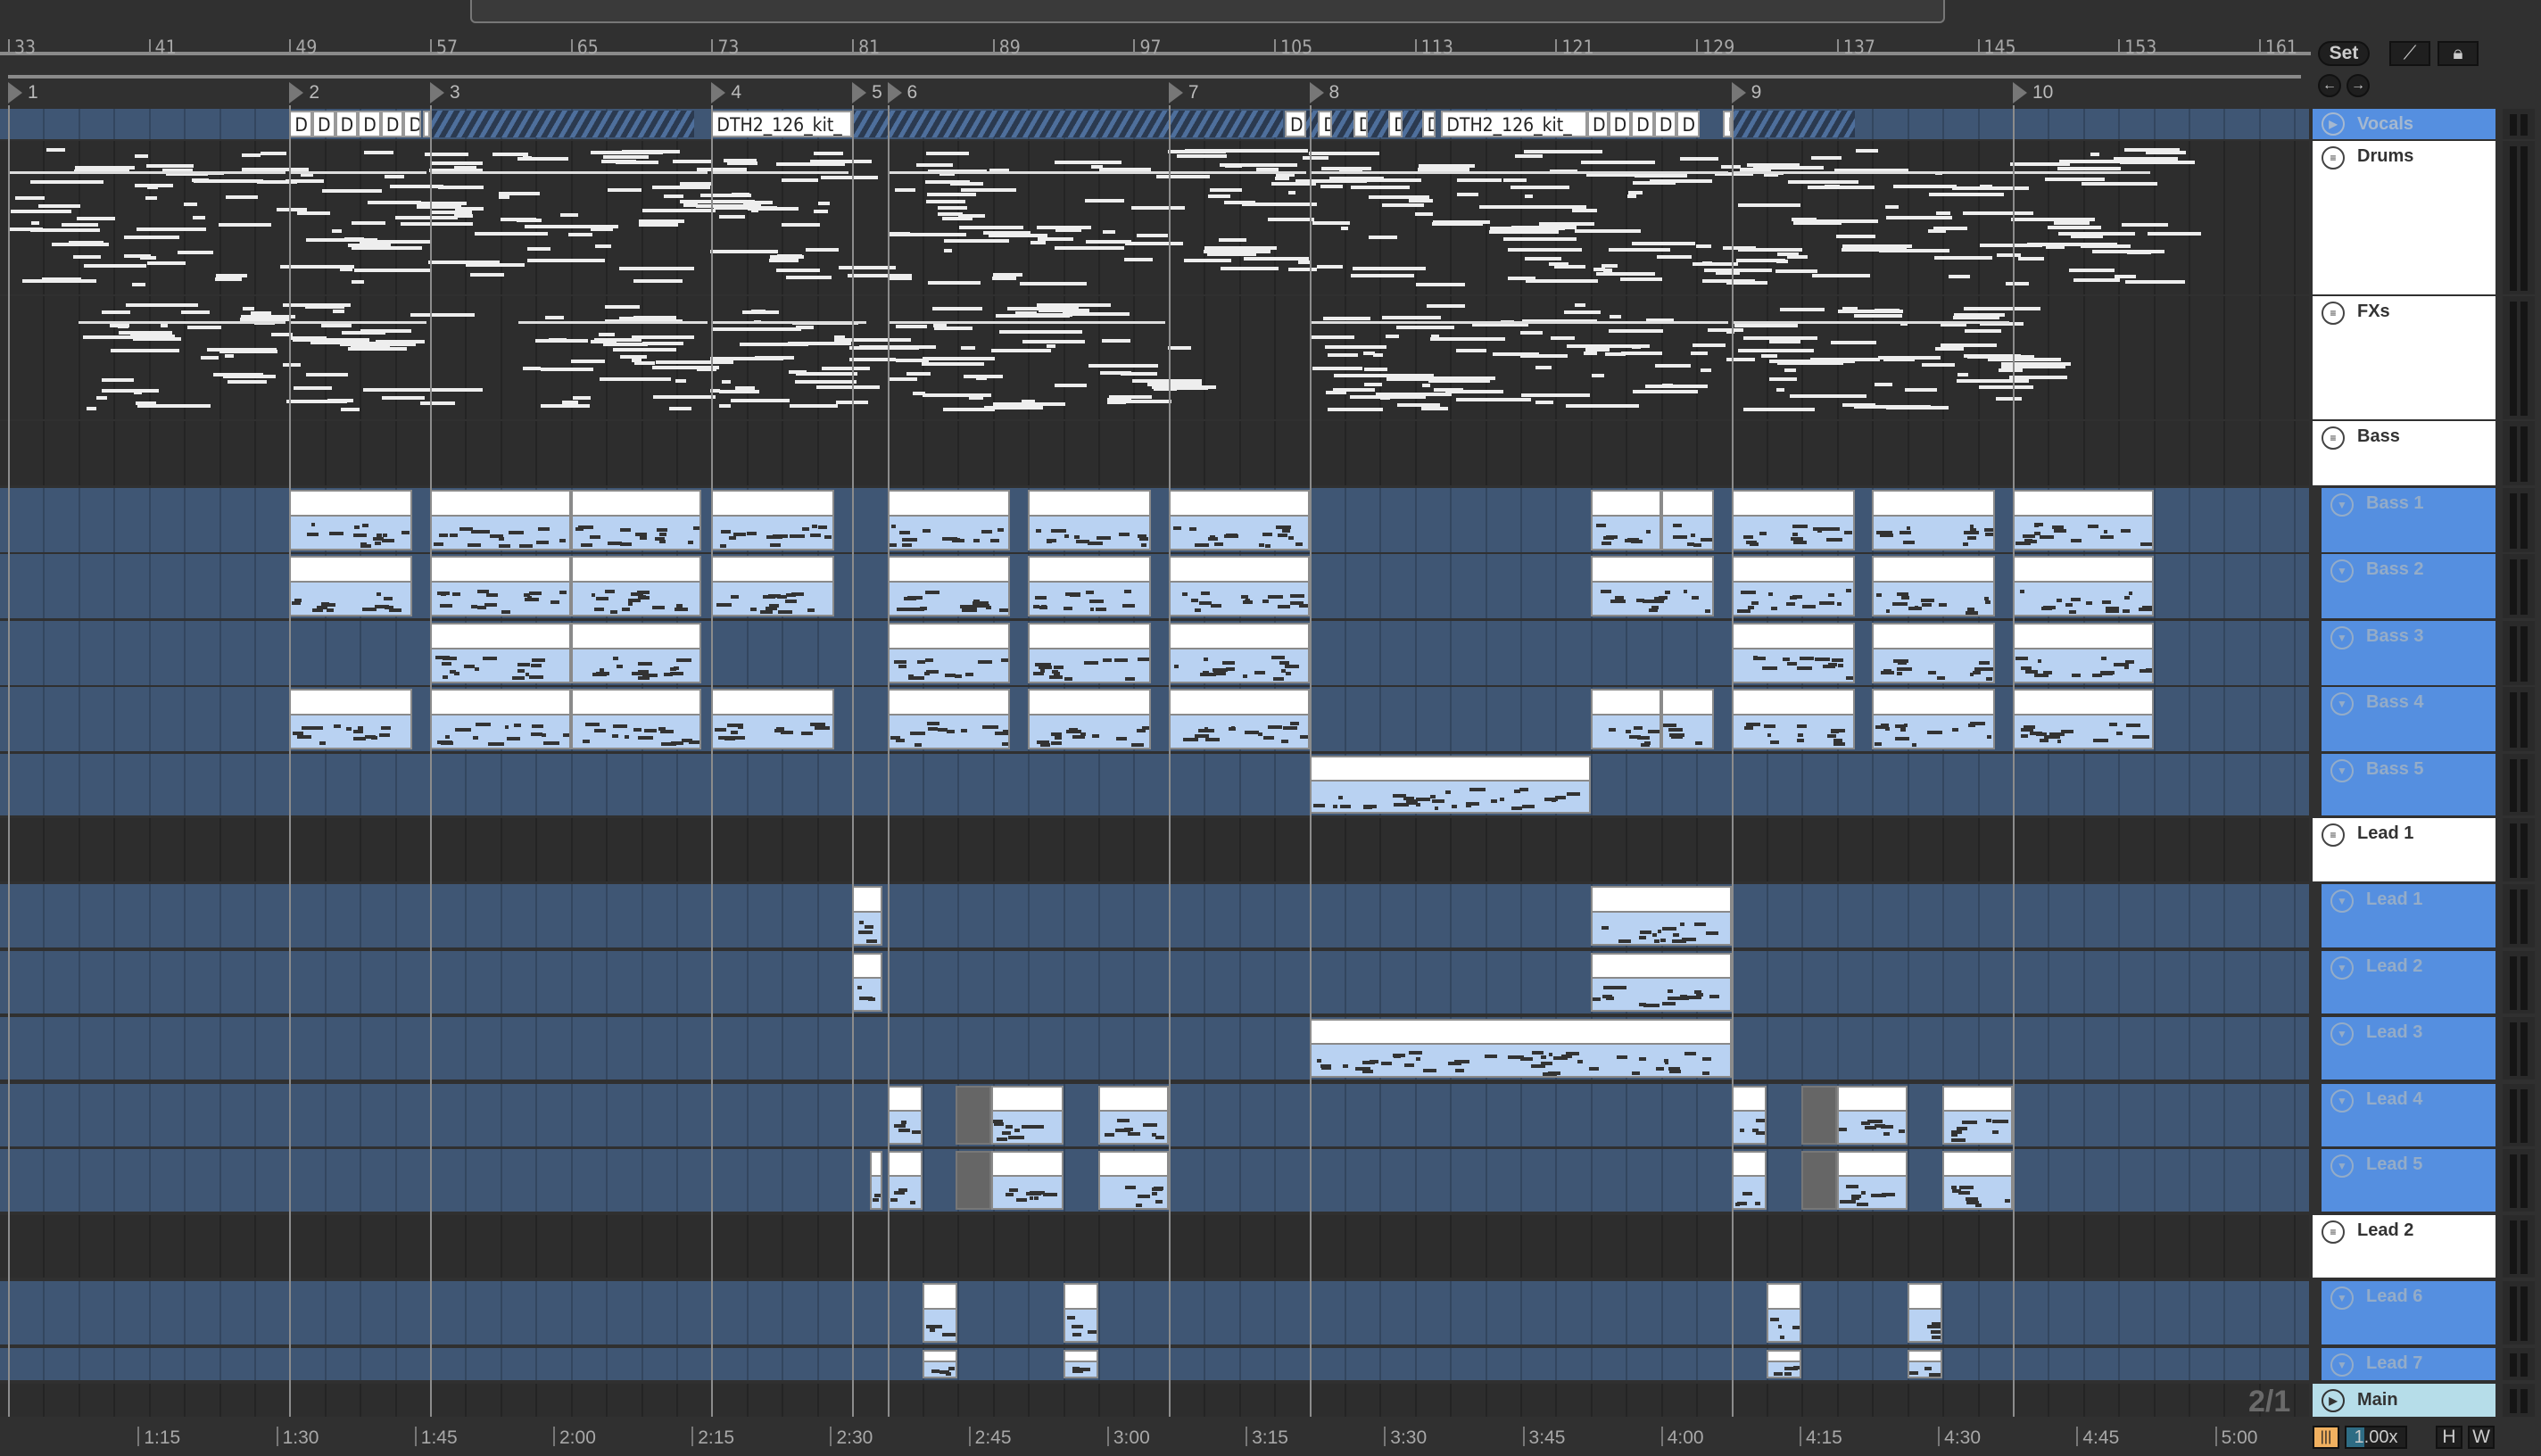  What do you see at coordinates (1183, 93) in the screenshot?
I see `locator-7: 7` at bounding box center [1183, 93].